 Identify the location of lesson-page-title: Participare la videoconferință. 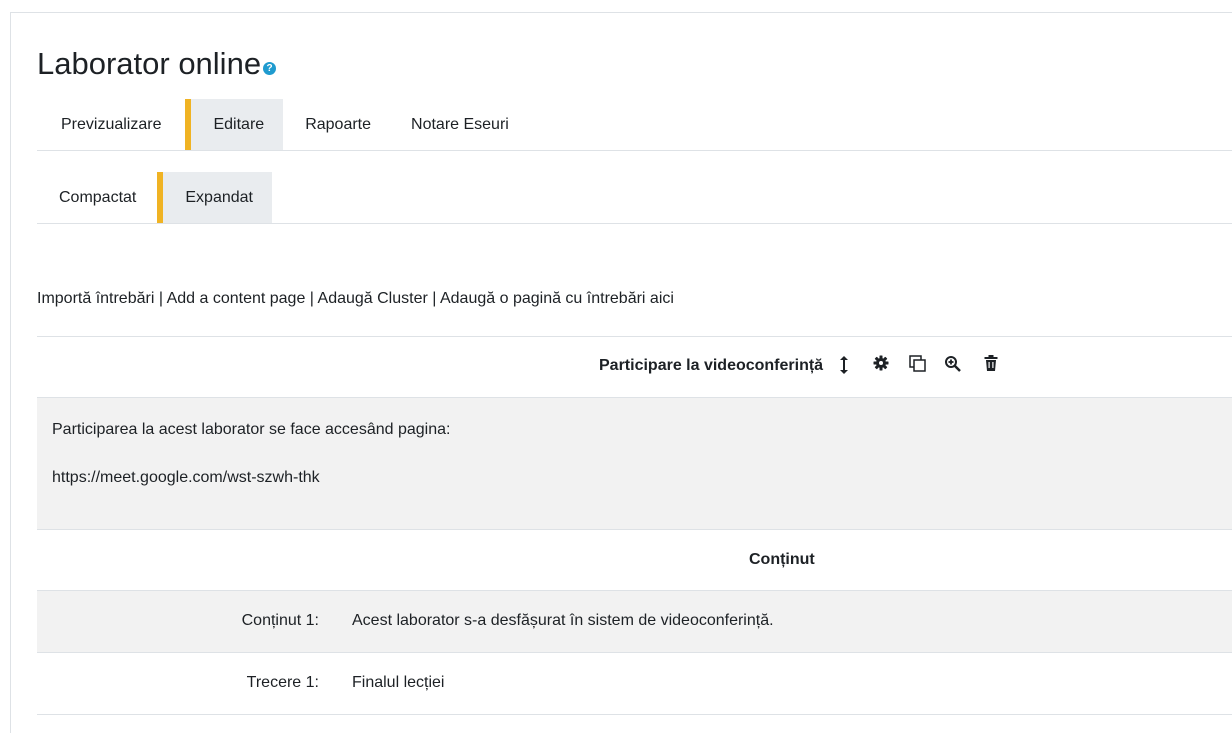
(711, 365).